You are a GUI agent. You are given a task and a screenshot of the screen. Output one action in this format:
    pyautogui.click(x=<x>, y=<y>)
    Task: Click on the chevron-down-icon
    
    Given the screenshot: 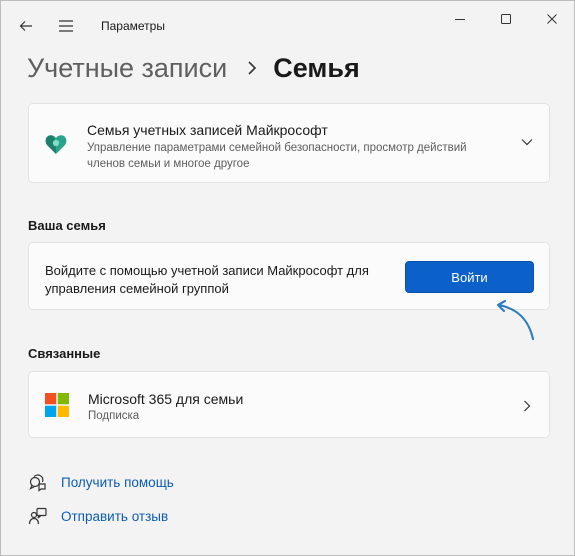 What is the action you would take?
    pyautogui.click(x=527, y=142)
    